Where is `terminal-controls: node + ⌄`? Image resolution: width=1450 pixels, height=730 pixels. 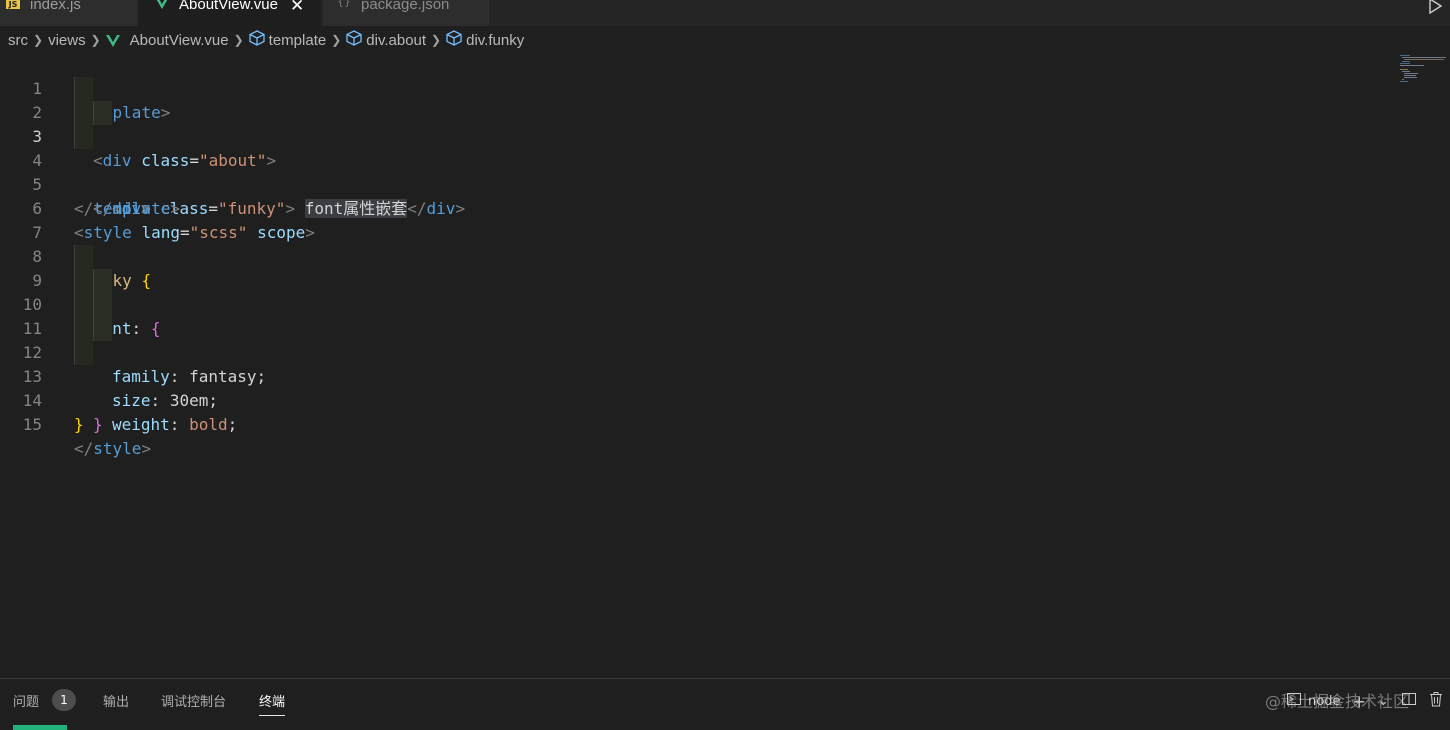
terminal-controls: node + ⌄ is located at coordinates (1364, 701).